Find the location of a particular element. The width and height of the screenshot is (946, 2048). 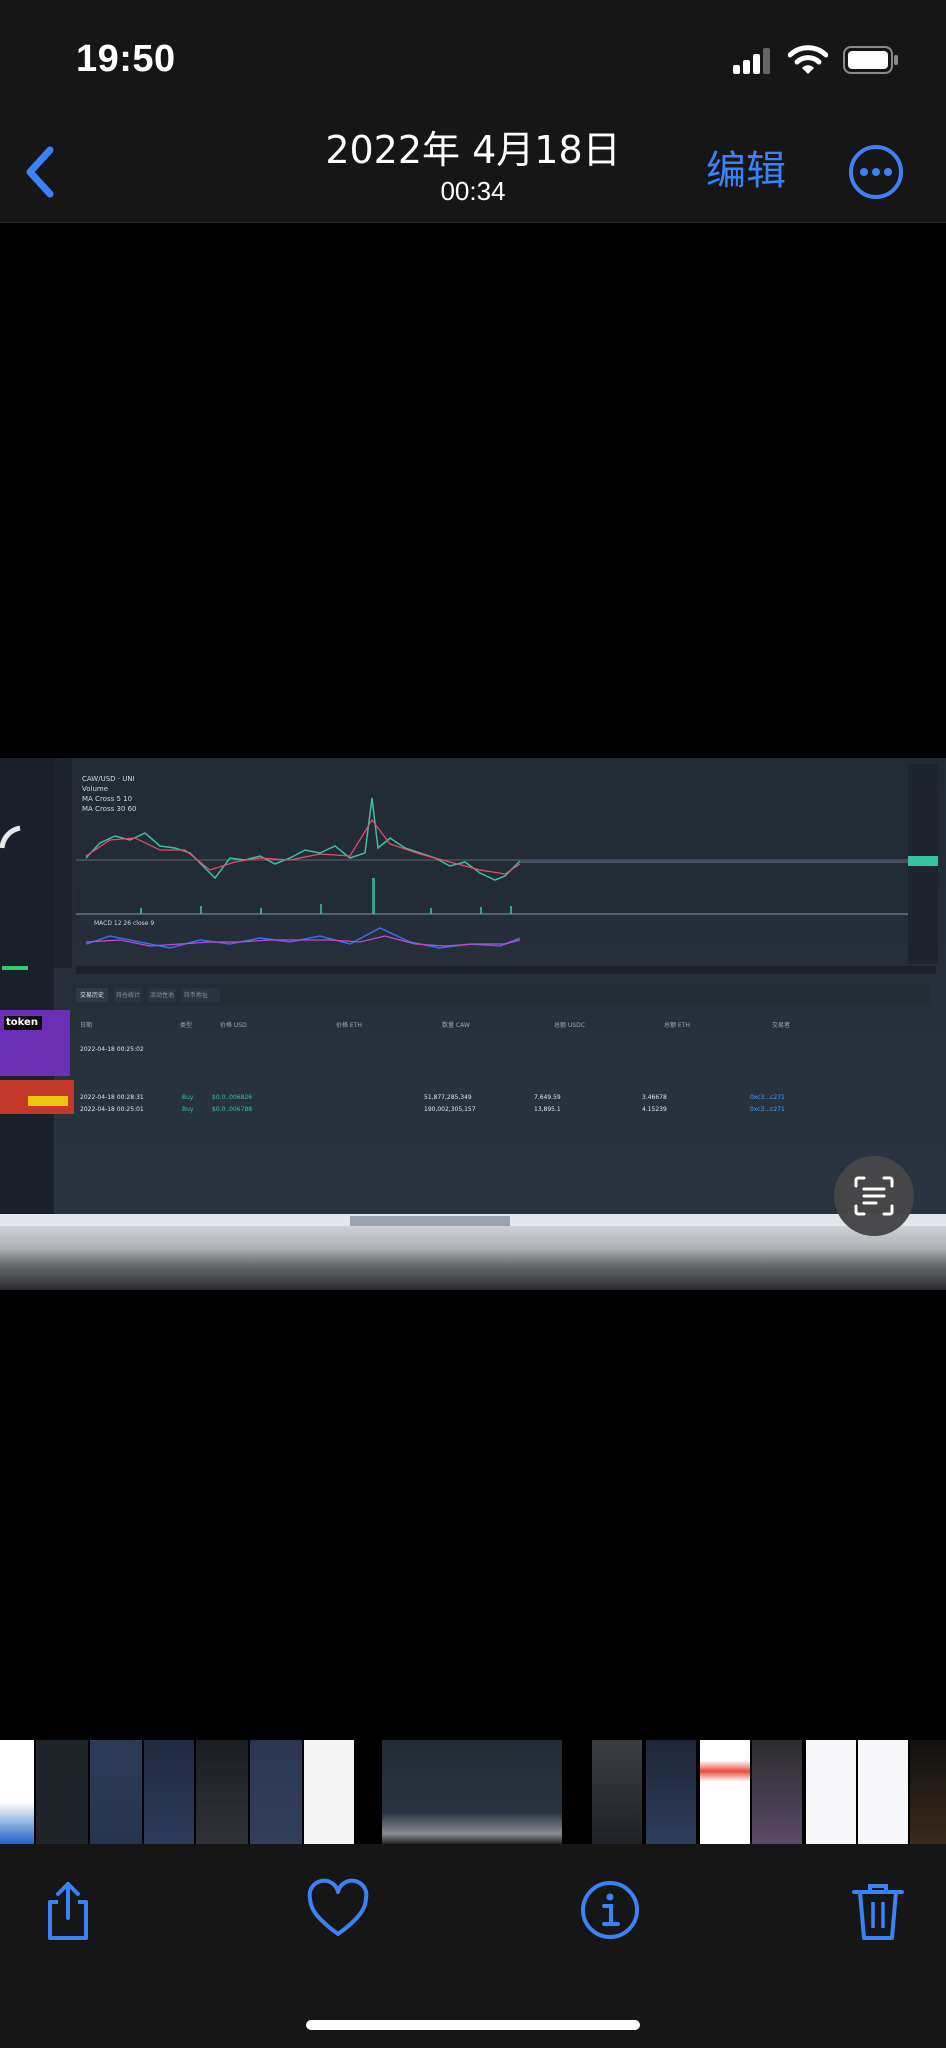

col-time: 日期 is located at coordinates (86, 1025).